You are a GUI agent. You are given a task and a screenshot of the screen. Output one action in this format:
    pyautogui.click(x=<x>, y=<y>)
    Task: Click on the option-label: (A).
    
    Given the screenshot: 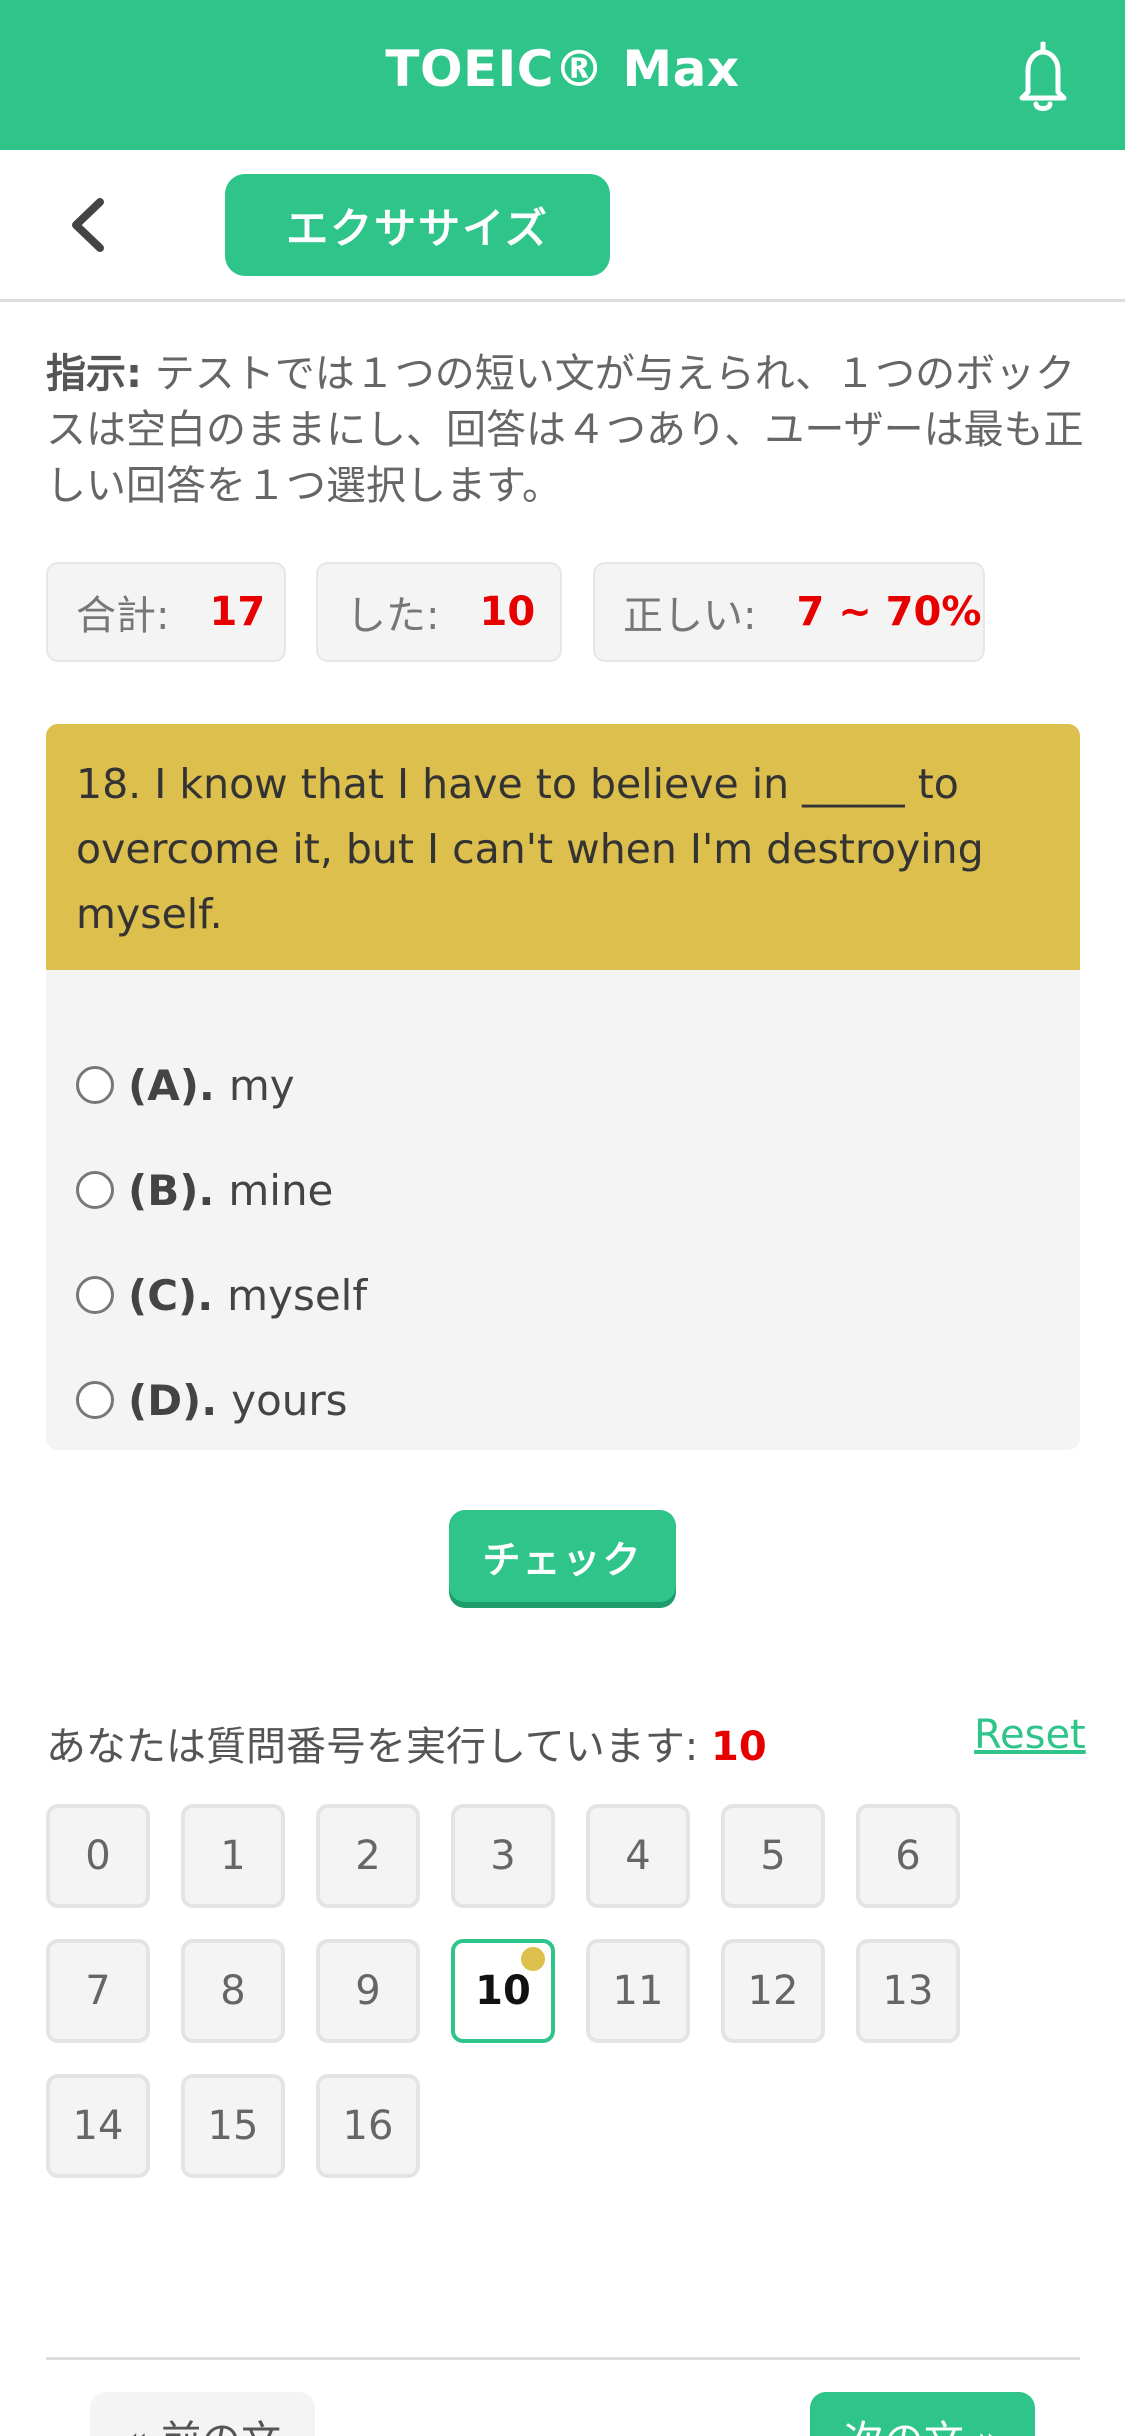 What is the action you would take?
    pyautogui.click(x=171, y=1085)
    